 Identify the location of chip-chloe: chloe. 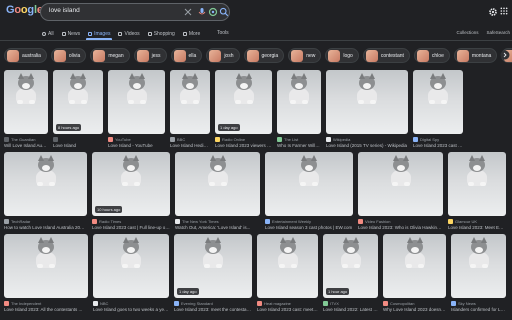
(431, 55).